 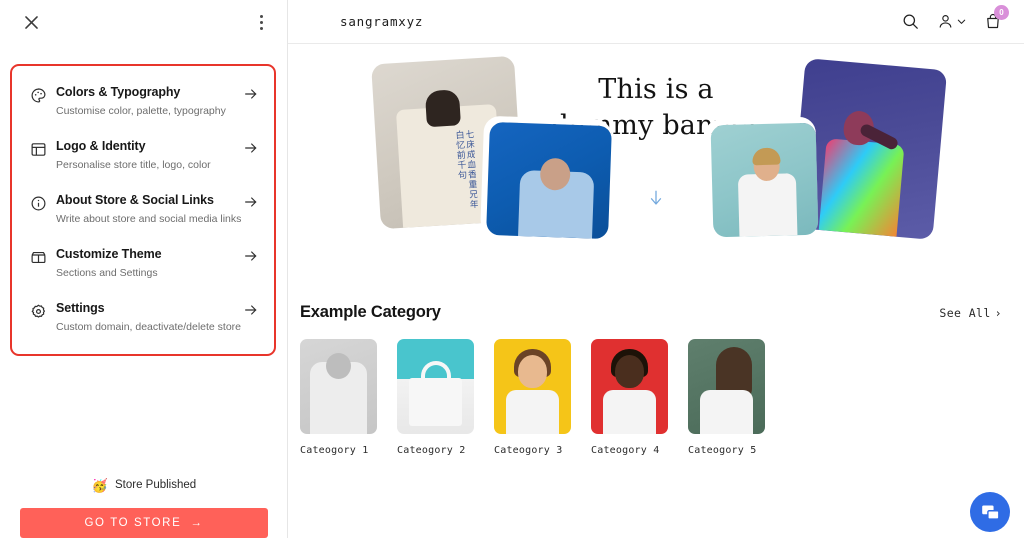 I want to click on hood-shape, so click(x=338, y=366).